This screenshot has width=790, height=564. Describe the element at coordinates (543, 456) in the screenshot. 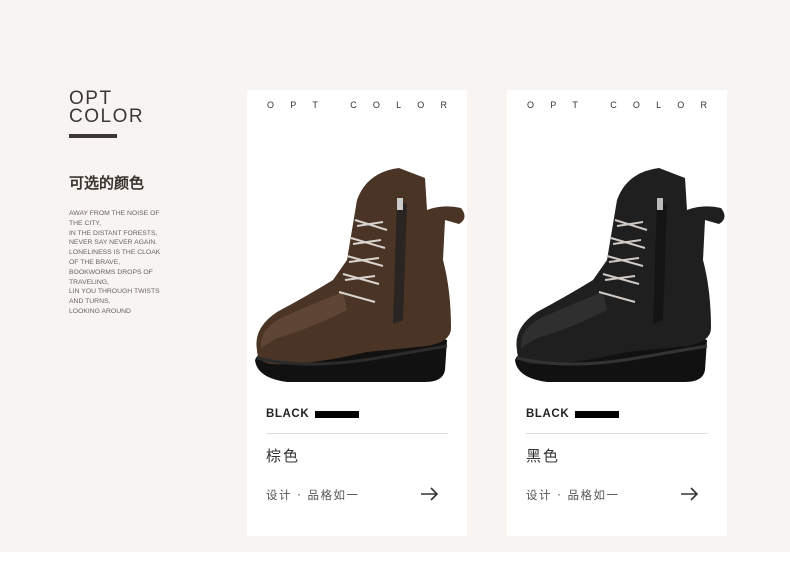

I see `color-name: 黑色` at that location.